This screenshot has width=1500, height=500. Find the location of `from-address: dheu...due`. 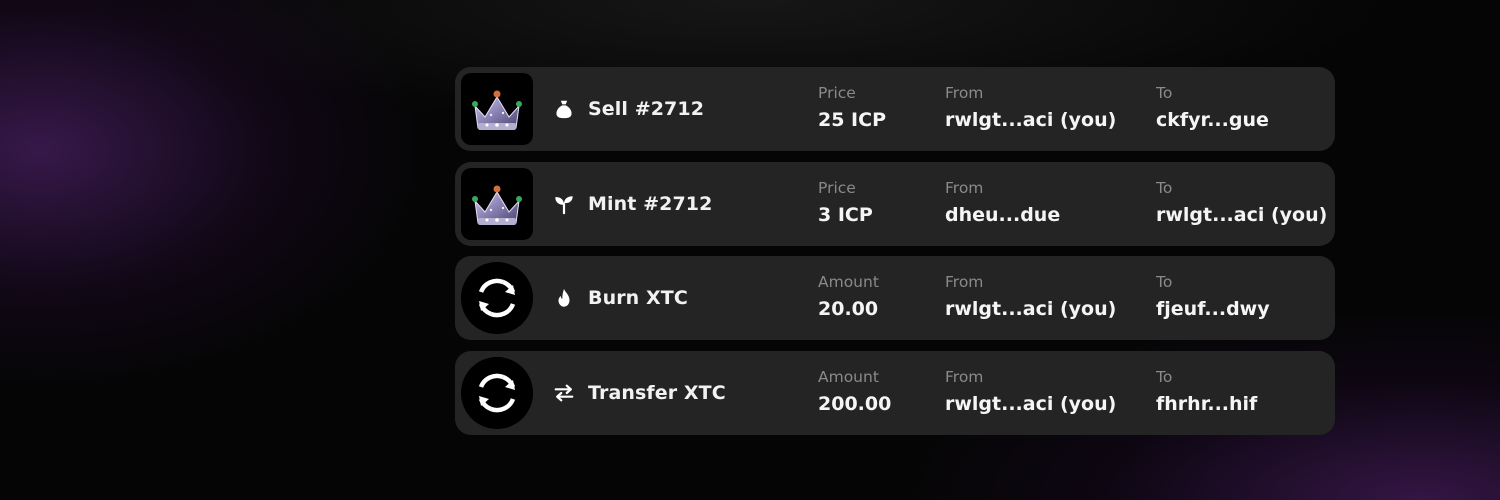

from-address: dheu...due is located at coordinates (1002, 215).